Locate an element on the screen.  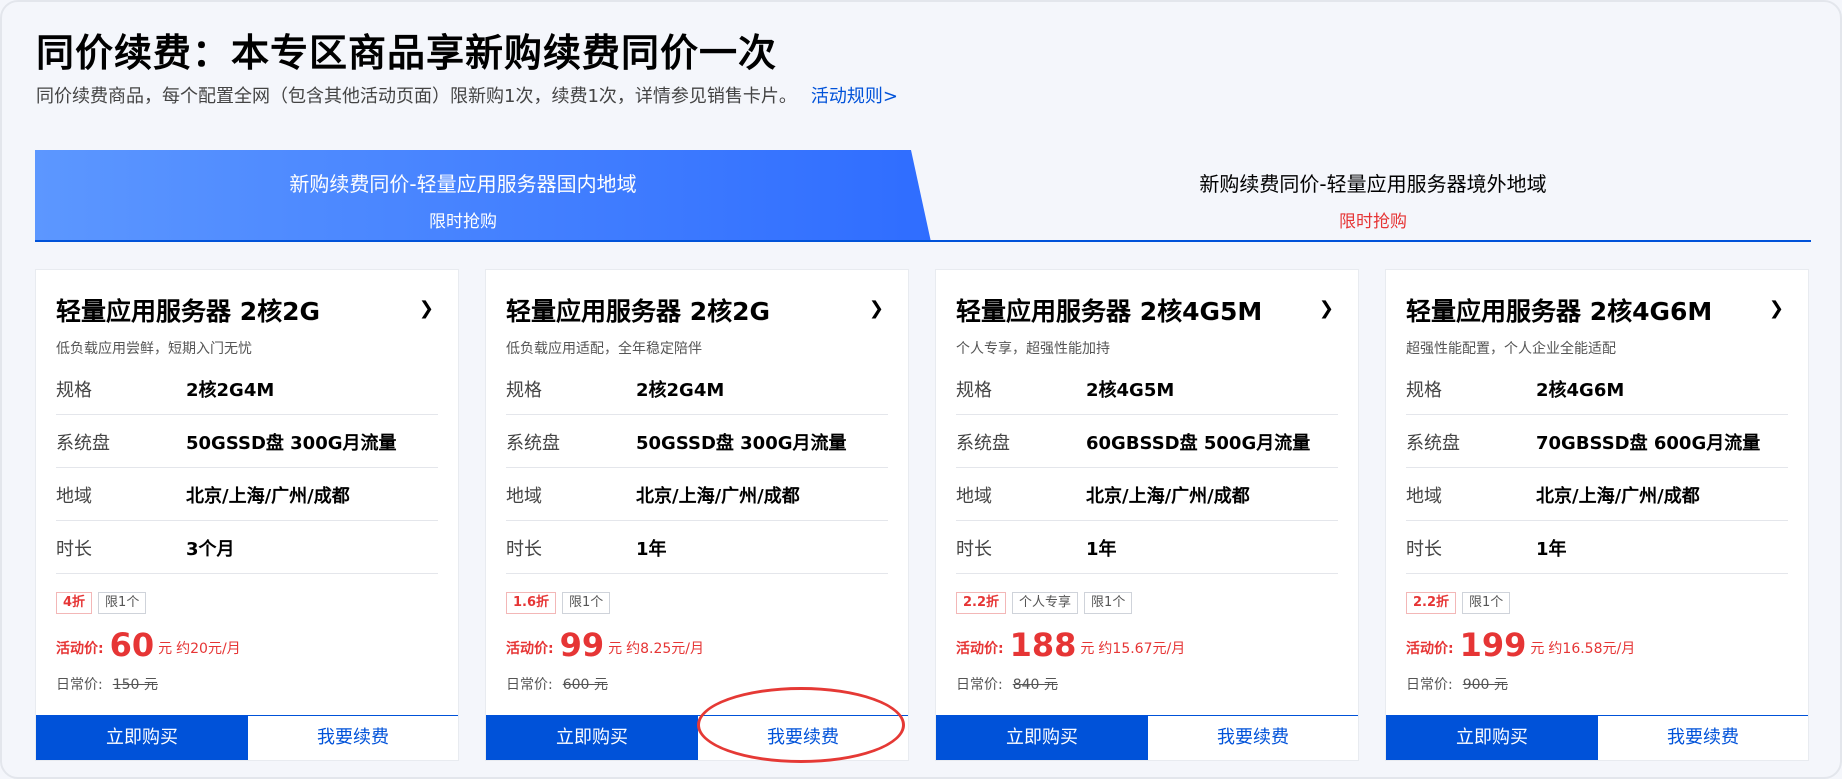
discount-badge: 1.6折 is located at coordinates (531, 603).